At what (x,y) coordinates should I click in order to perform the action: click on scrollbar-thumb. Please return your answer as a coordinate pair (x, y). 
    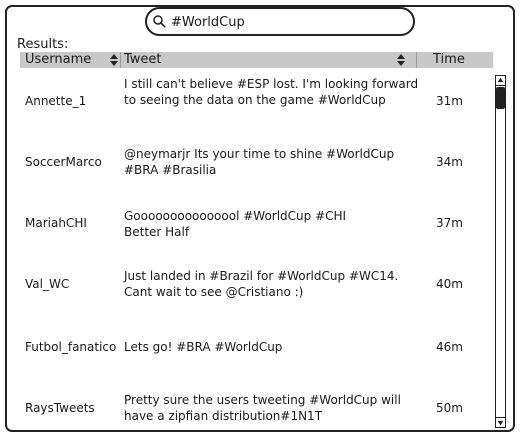
    Looking at the image, I should click on (500, 98).